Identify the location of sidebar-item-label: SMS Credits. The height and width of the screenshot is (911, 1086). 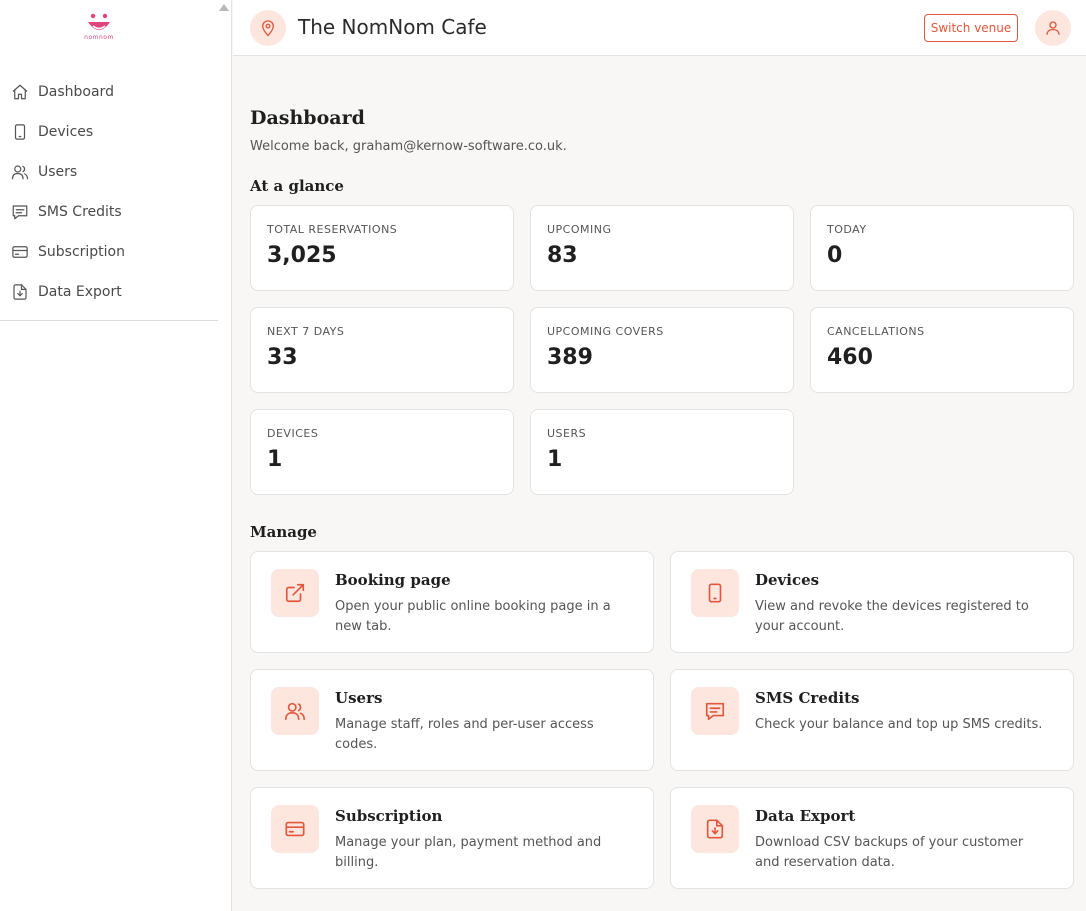
(80, 212).